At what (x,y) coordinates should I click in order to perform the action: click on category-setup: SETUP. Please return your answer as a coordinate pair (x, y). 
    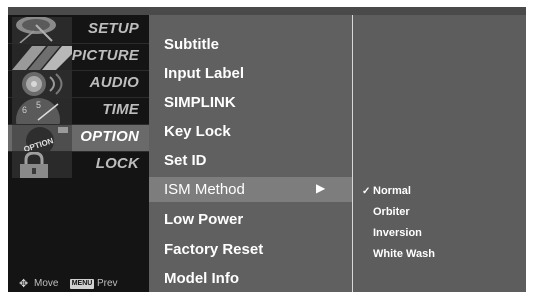
    Looking at the image, I should click on (78, 30).